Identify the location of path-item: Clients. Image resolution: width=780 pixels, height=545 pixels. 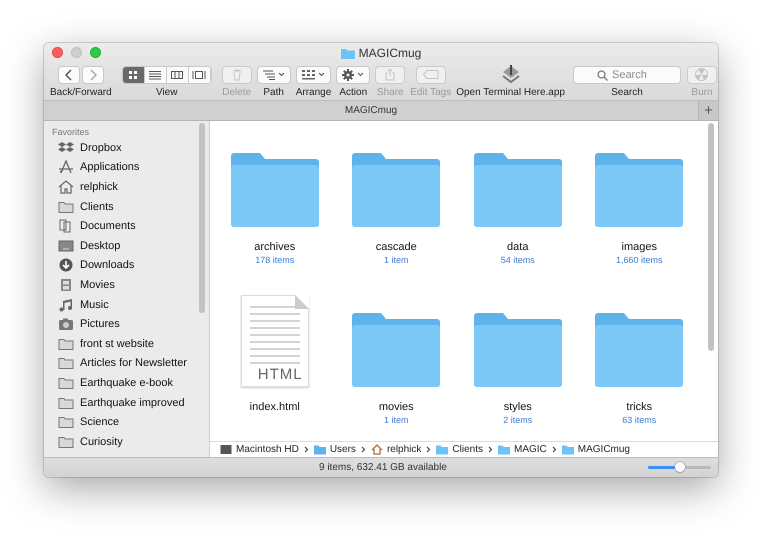
(459, 449).